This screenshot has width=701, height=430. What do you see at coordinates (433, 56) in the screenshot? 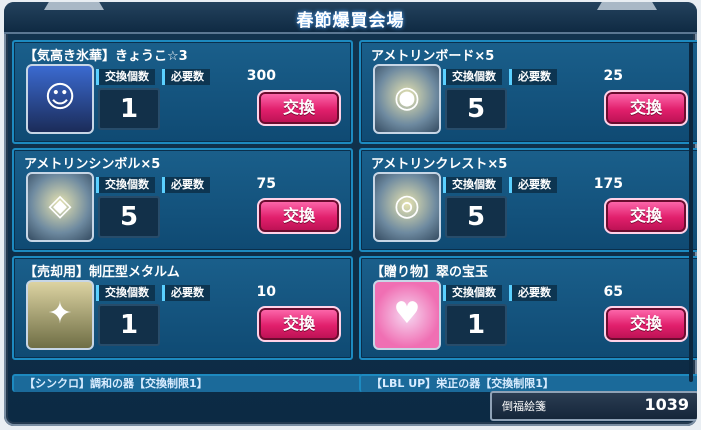
I see `item-name: アメトリンボード×5` at bounding box center [433, 56].